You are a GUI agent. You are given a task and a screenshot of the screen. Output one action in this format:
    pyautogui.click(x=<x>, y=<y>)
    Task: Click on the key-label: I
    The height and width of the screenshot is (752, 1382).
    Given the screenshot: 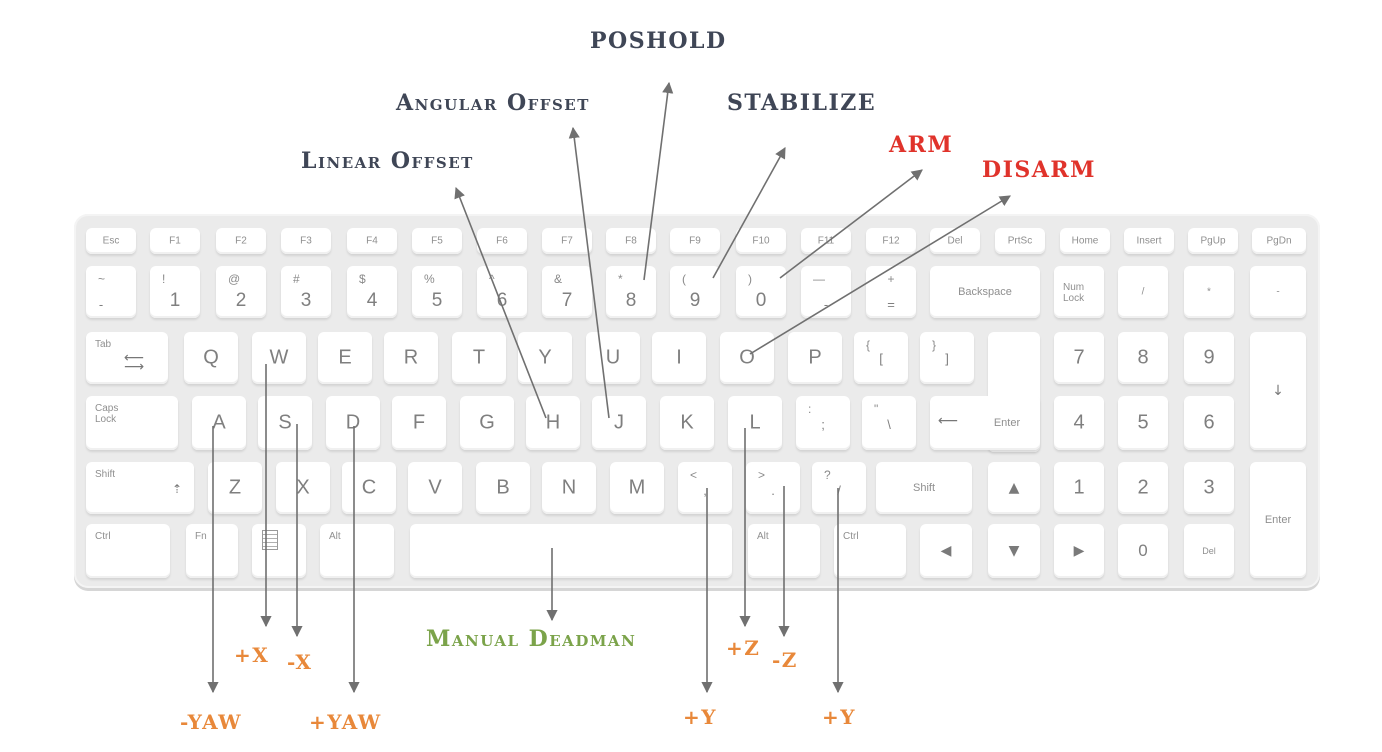 What is the action you would take?
    pyautogui.click(x=679, y=357)
    